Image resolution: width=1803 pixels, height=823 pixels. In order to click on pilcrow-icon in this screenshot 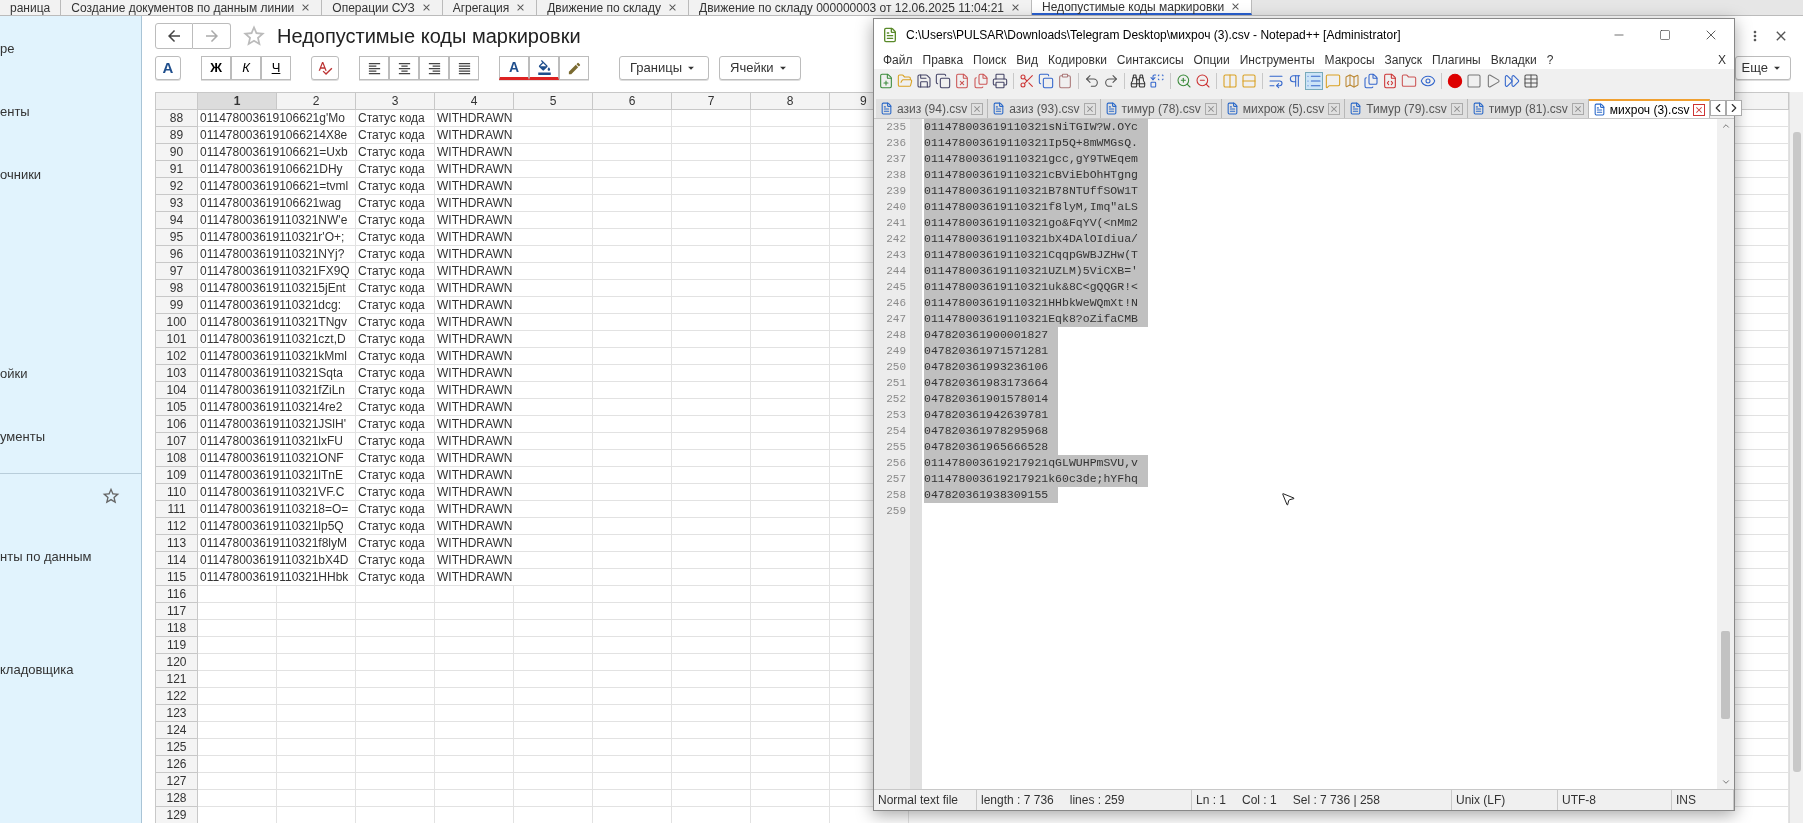, I will do `click(1295, 81)`.